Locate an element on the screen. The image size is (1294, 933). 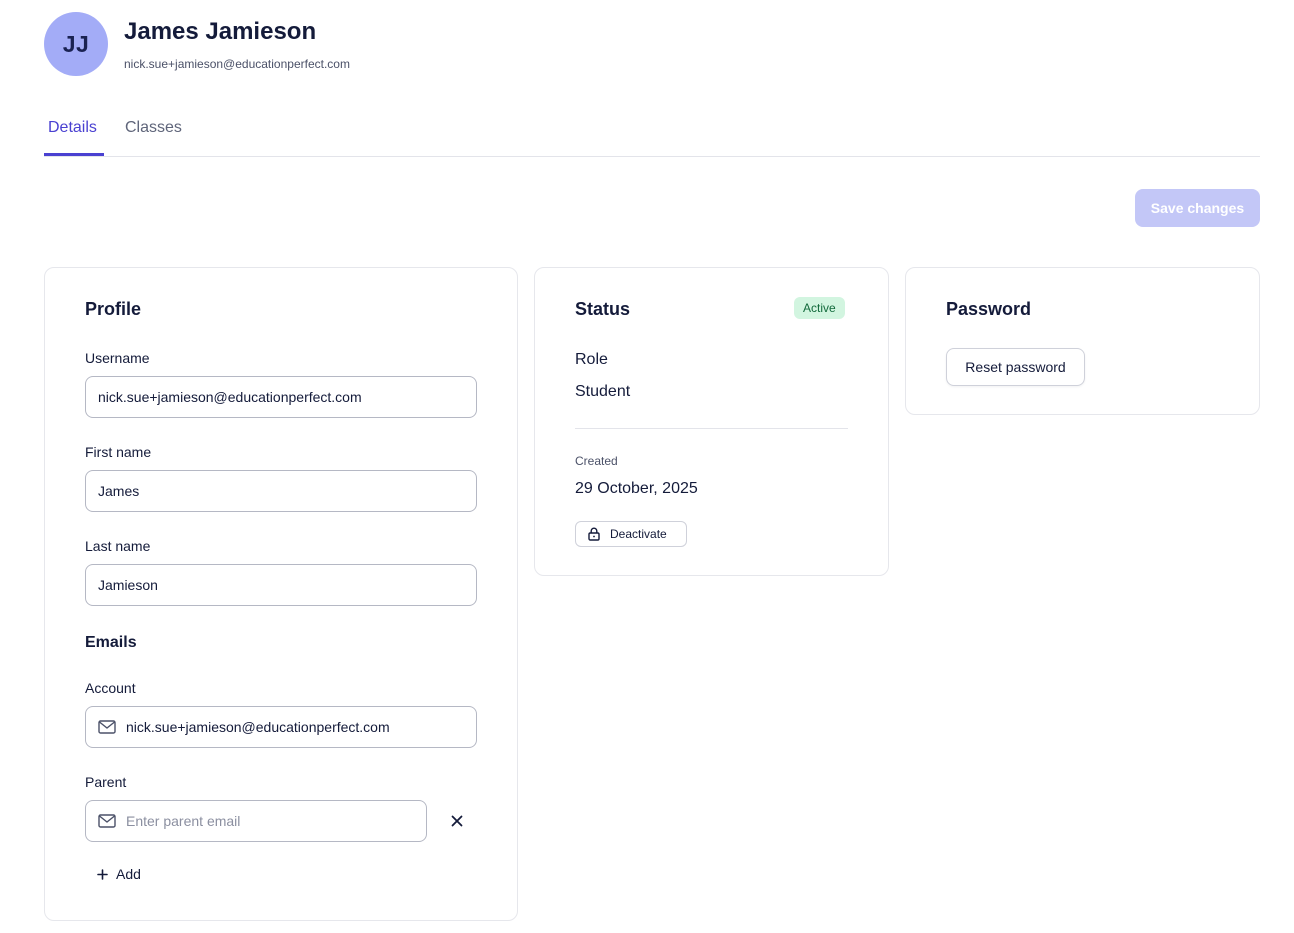
account-email-label: Account is located at coordinates (110, 688).